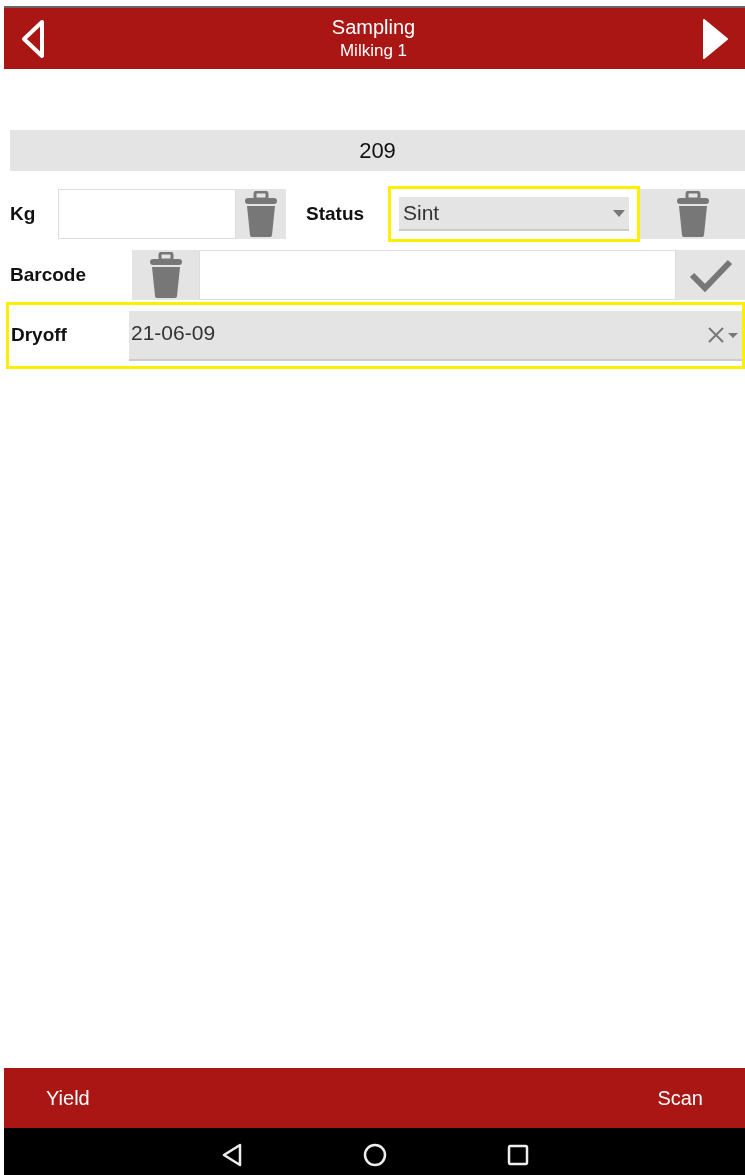 The image size is (745, 1175). What do you see at coordinates (715, 38) in the screenshot?
I see `forward-arrow-icon` at bounding box center [715, 38].